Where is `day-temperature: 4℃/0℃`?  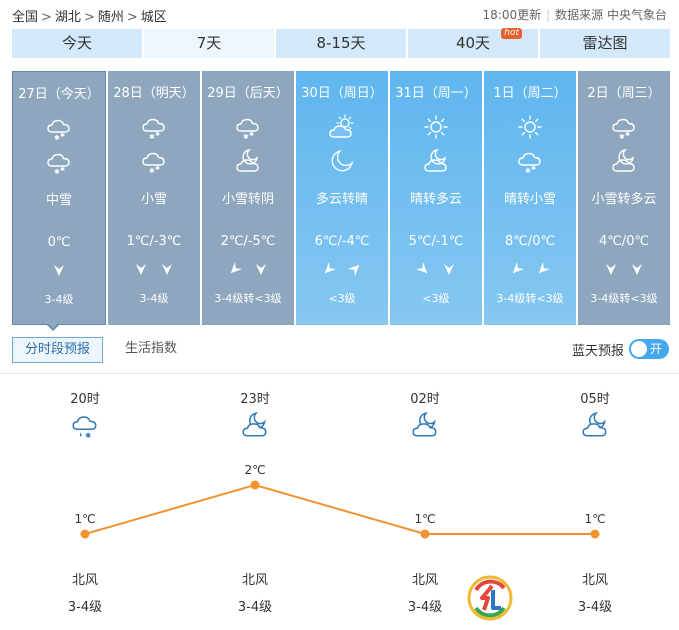
day-temperature: 4℃/0℃ is located at coordinates (624, 241).